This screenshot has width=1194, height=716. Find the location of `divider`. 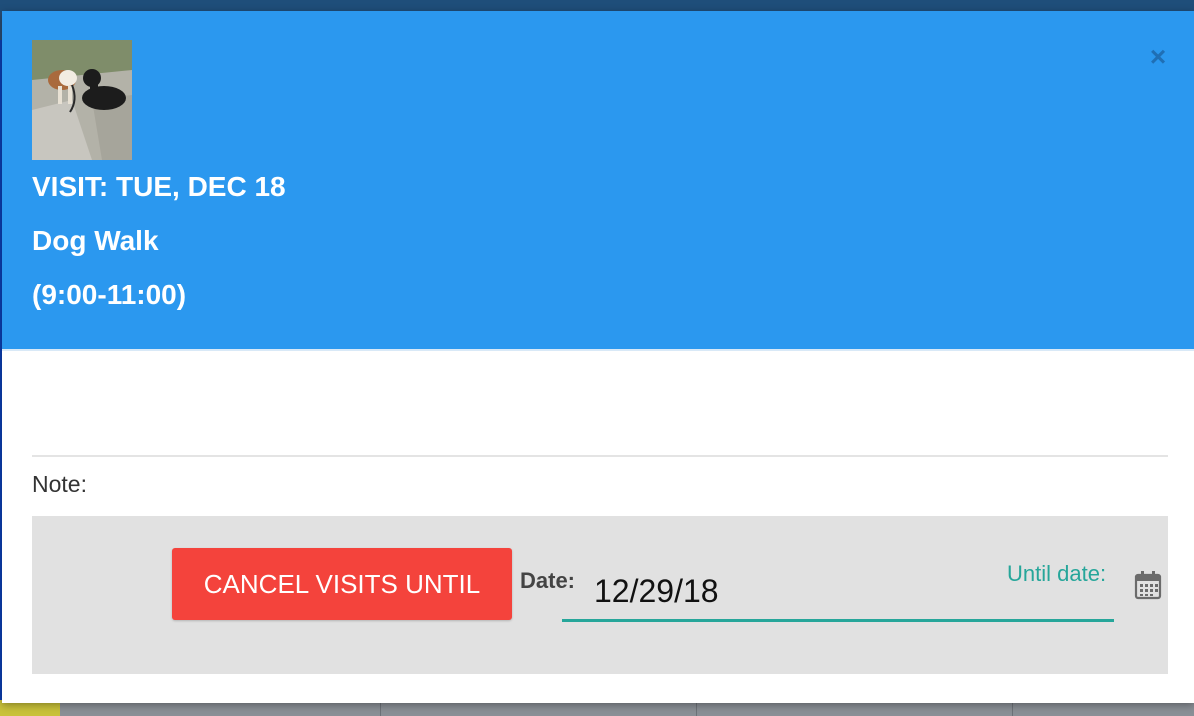

divider is located at coordinates (600, 456).